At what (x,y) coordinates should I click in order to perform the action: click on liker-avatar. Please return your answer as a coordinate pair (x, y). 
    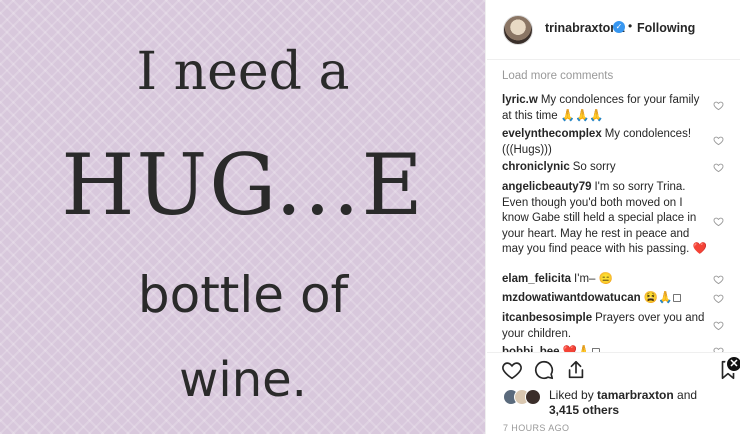
    Looking at the image, I should click on (533, 397).